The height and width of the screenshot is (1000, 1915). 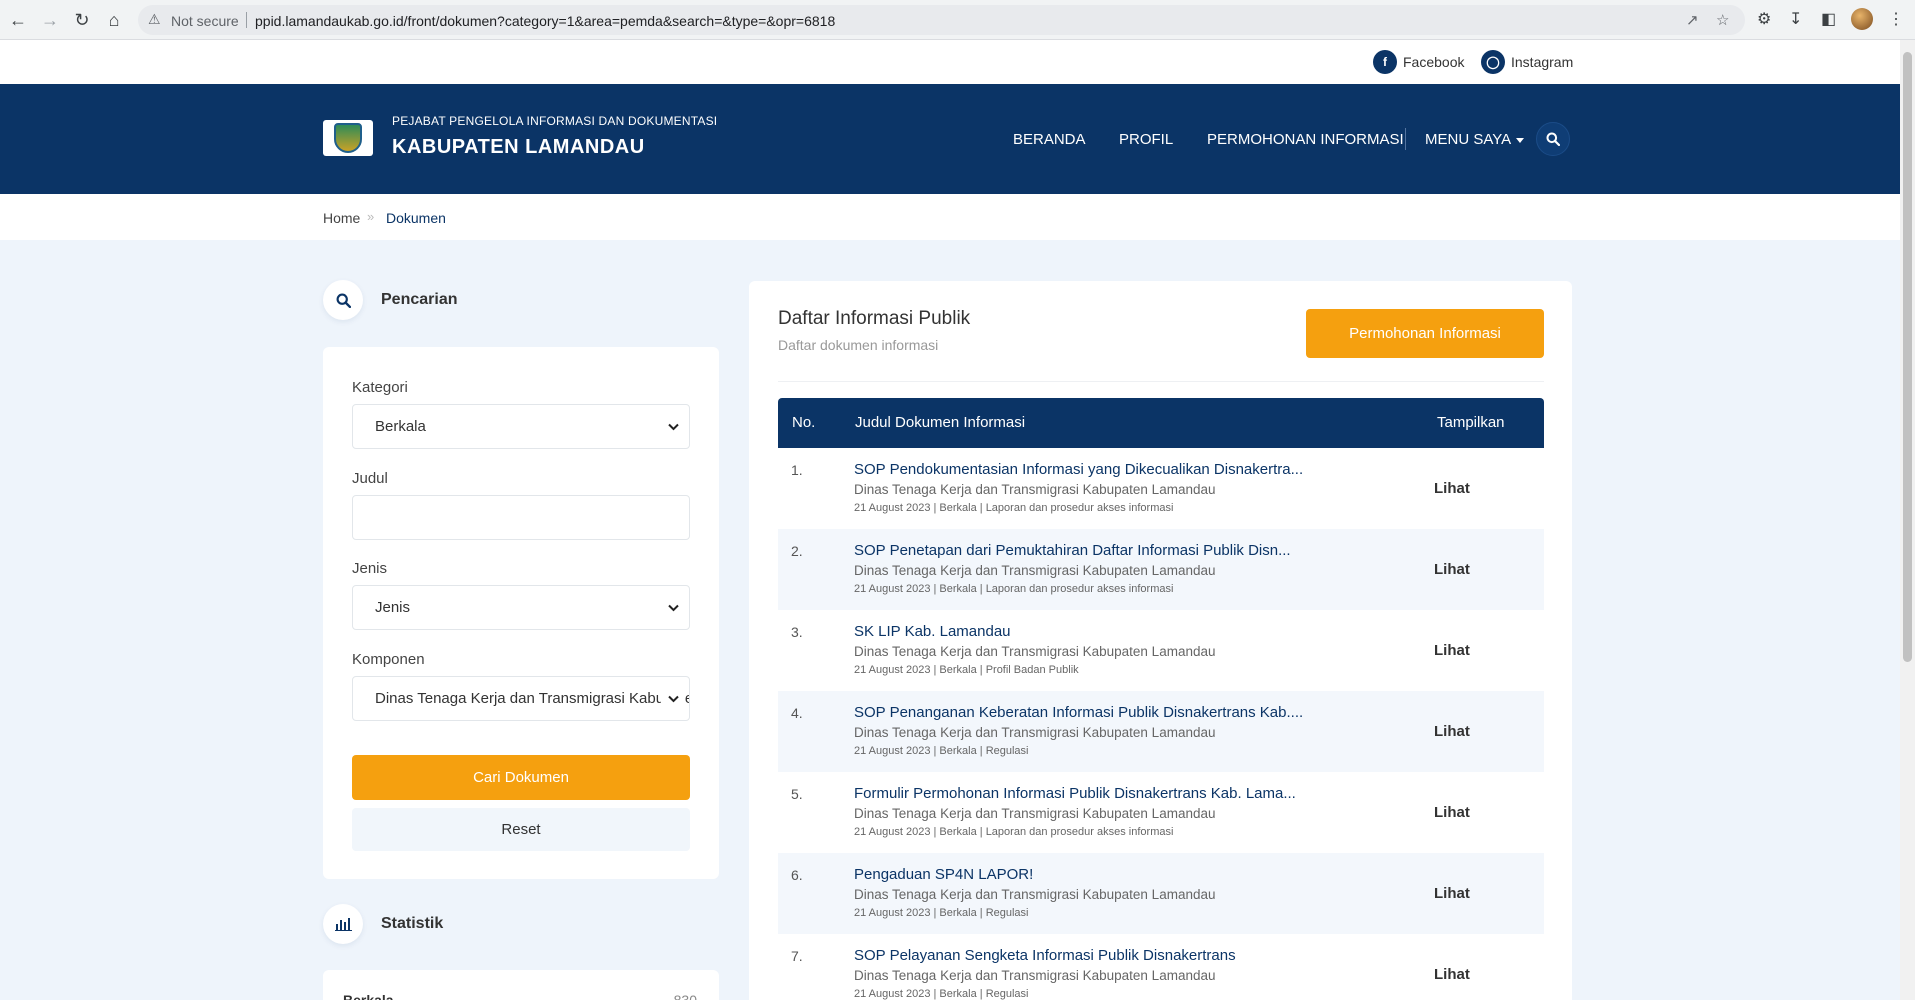 What do you see at coordinates (393, 607) in the screenshot?
I see `jenis-value: Jenis` at bounding box center [393, 607].